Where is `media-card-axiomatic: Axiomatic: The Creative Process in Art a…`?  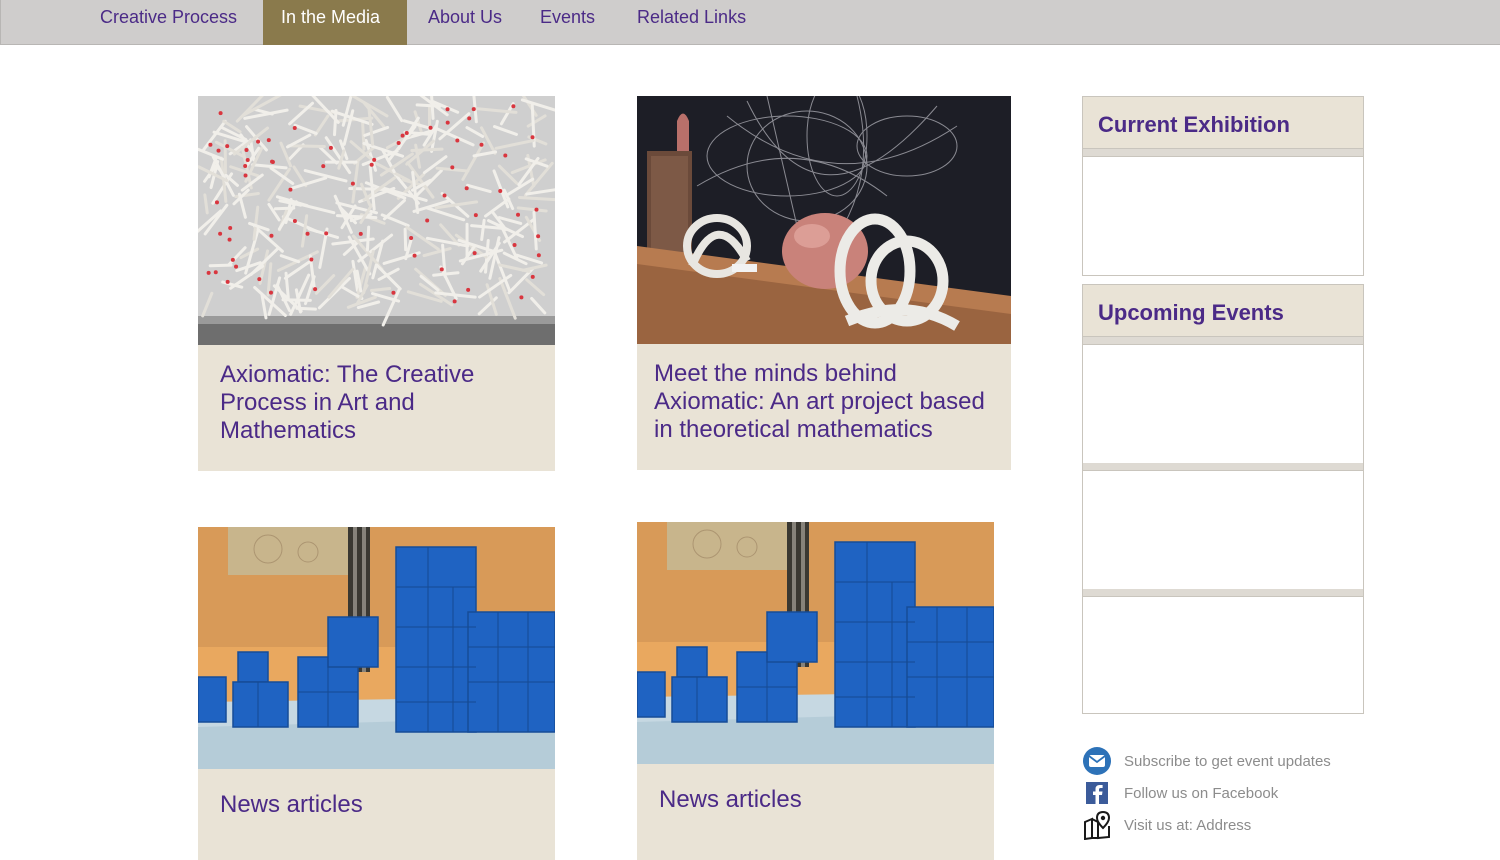 media-card-axiomatic: Axiomatic: The Creative Process in Art a… is located at coordinates (376, 283).